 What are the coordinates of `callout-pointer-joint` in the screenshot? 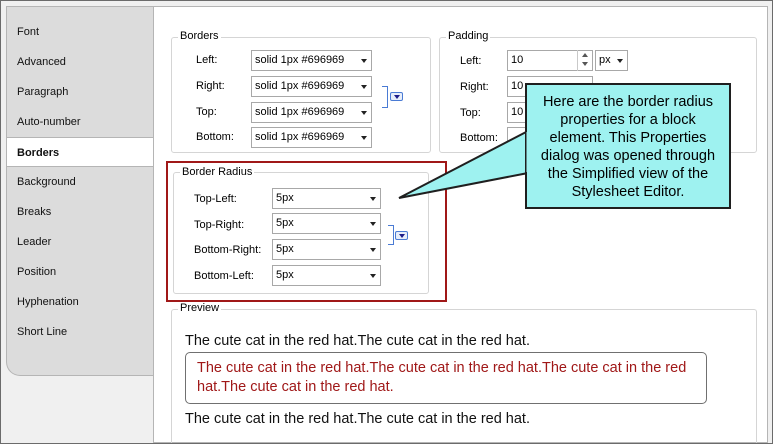 It's located at (528, 152).